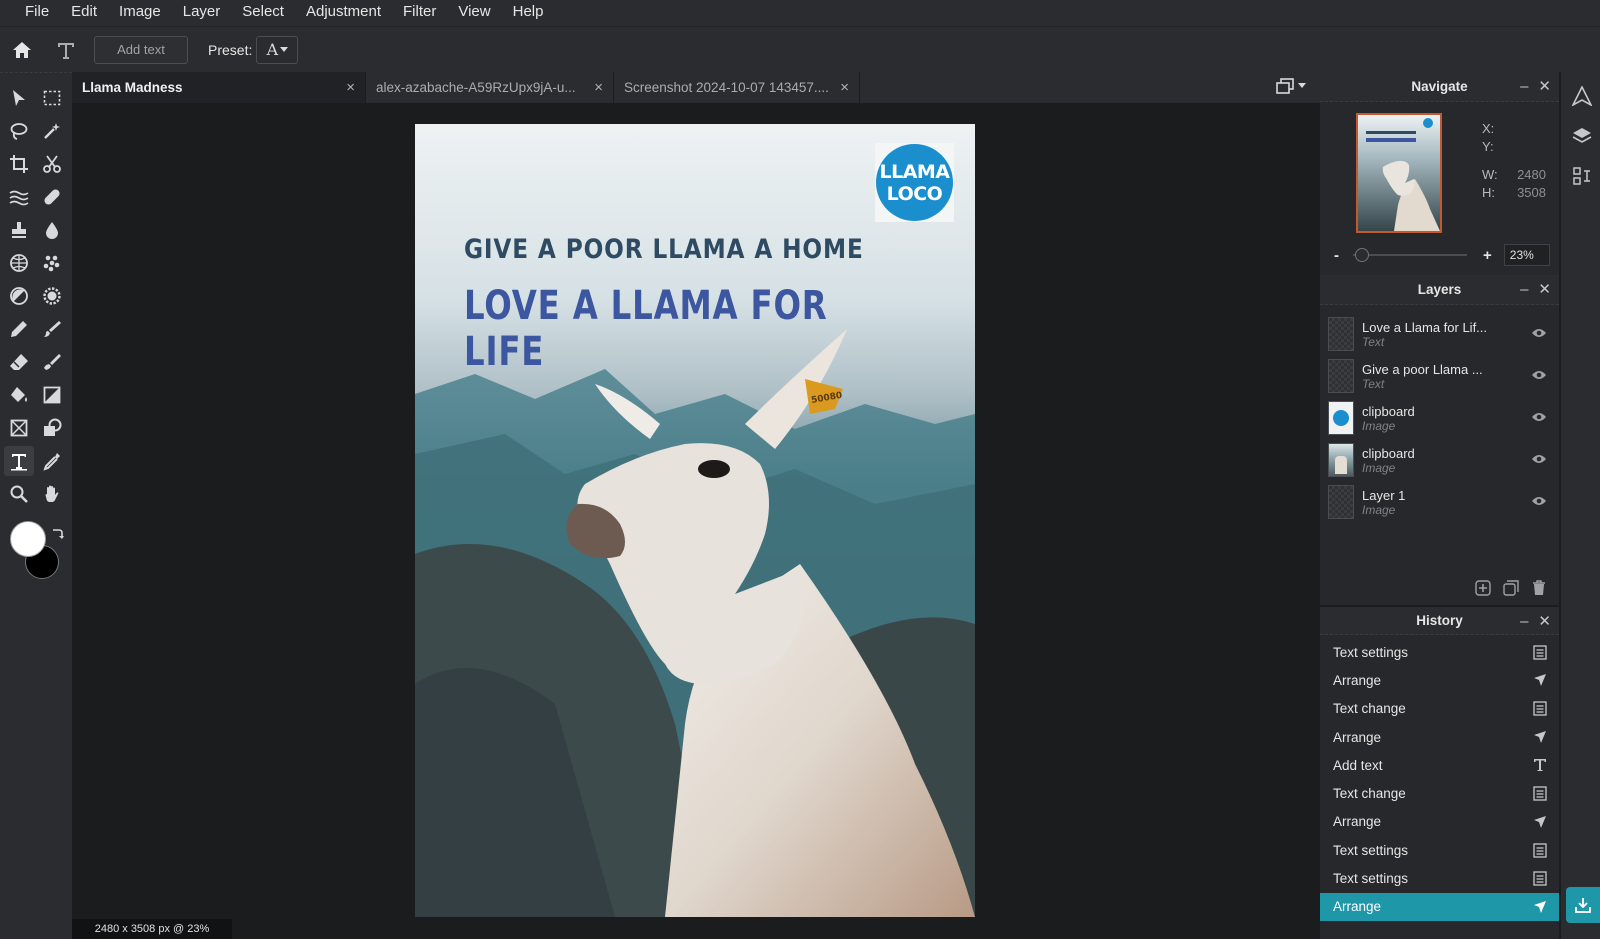 This screenshot has height=939, width=1600. I want to click on menu-help: Help, so click(528, 13).